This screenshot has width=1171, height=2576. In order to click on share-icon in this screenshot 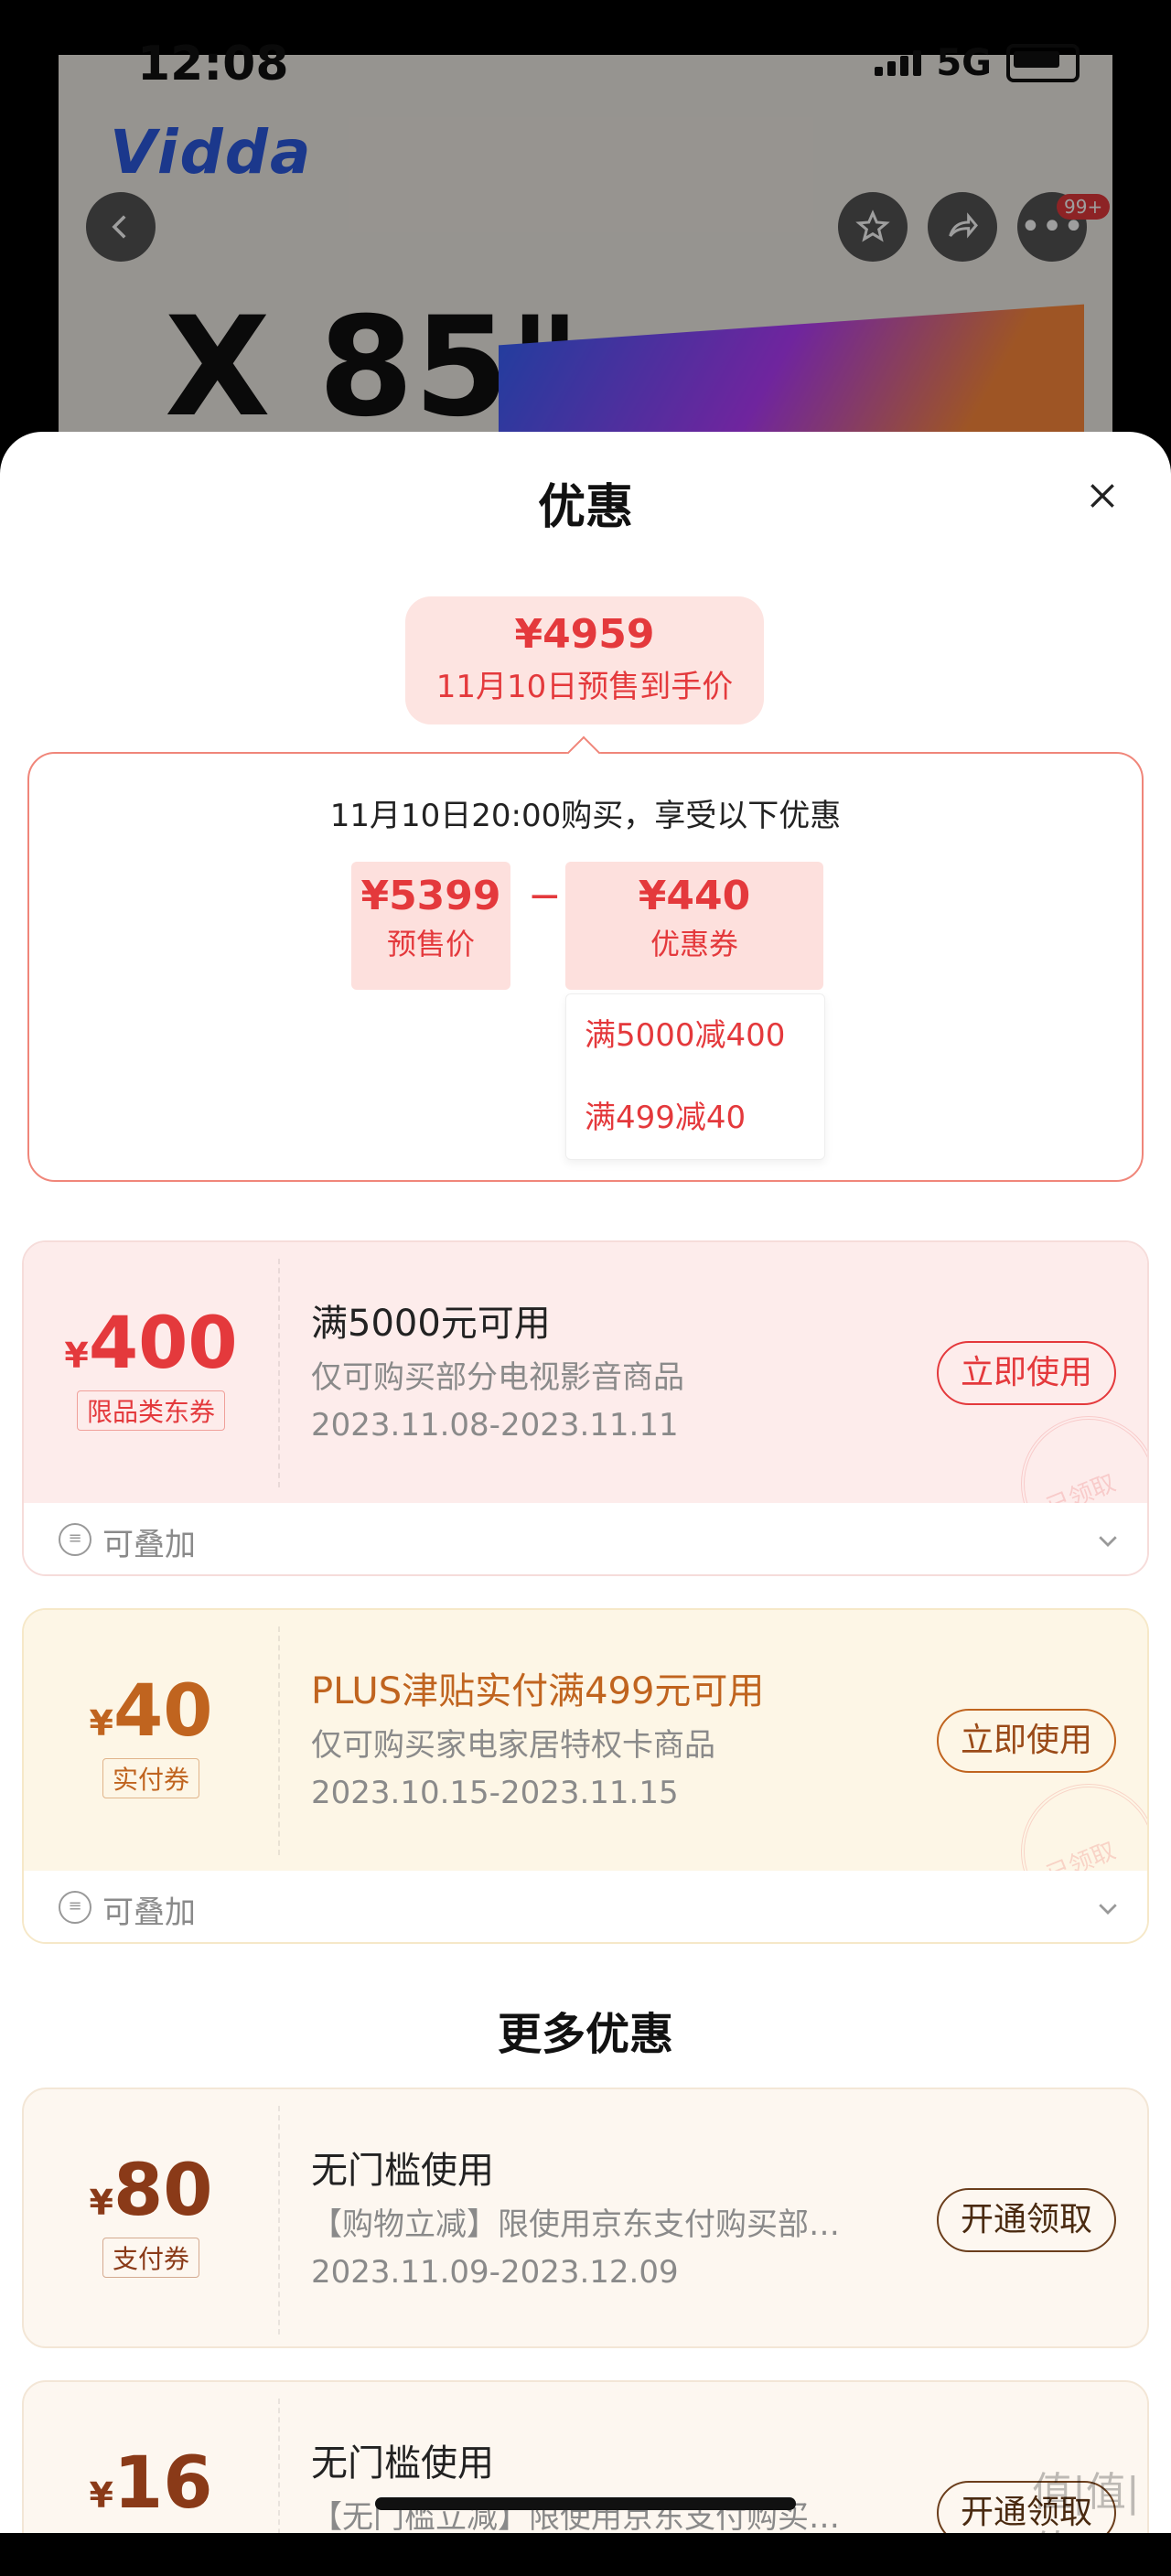, I will do `click(963, 226)`.